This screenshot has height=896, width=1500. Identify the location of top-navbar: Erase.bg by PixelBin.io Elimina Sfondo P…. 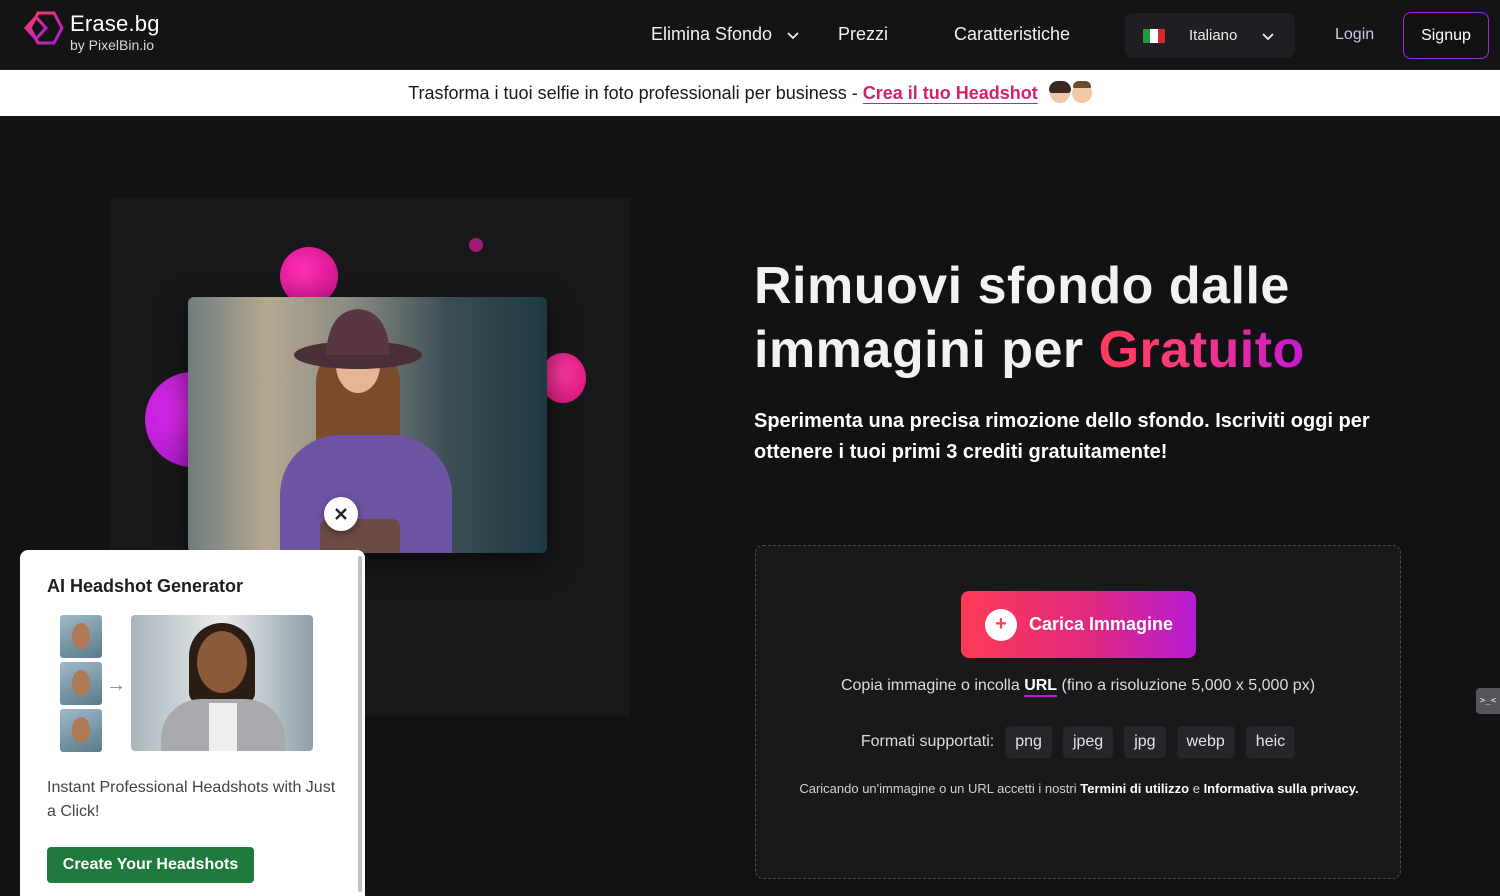
(750, 35).